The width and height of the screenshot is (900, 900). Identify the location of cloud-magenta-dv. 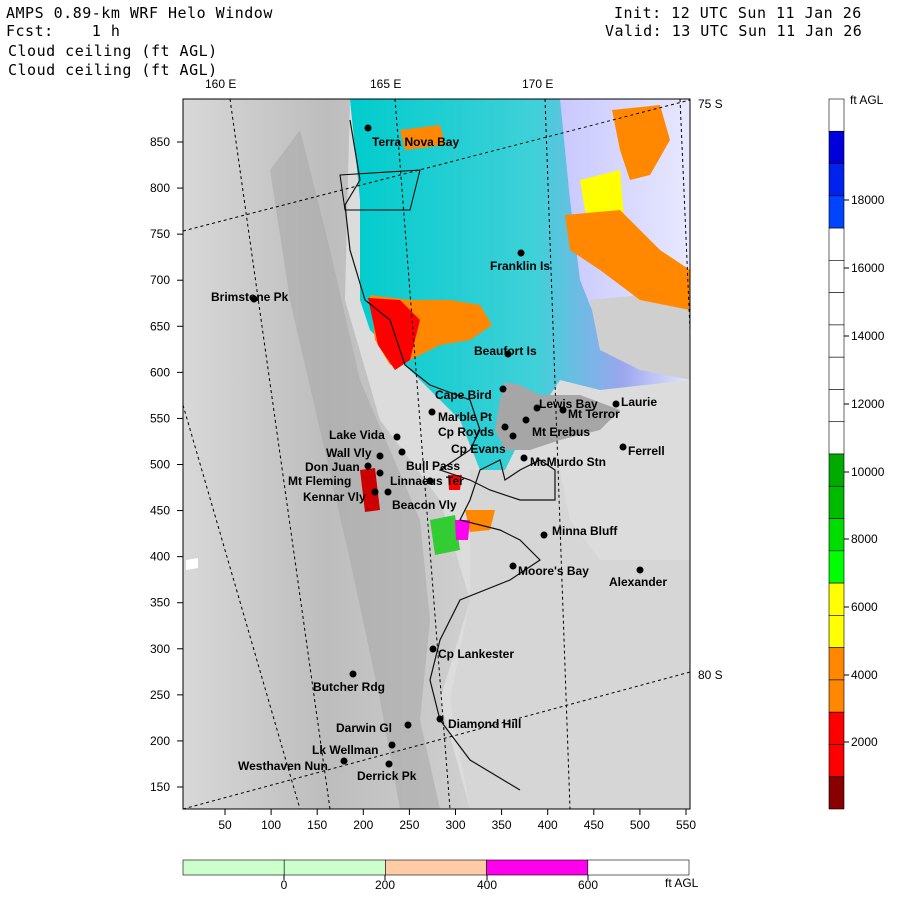
(462, 530).